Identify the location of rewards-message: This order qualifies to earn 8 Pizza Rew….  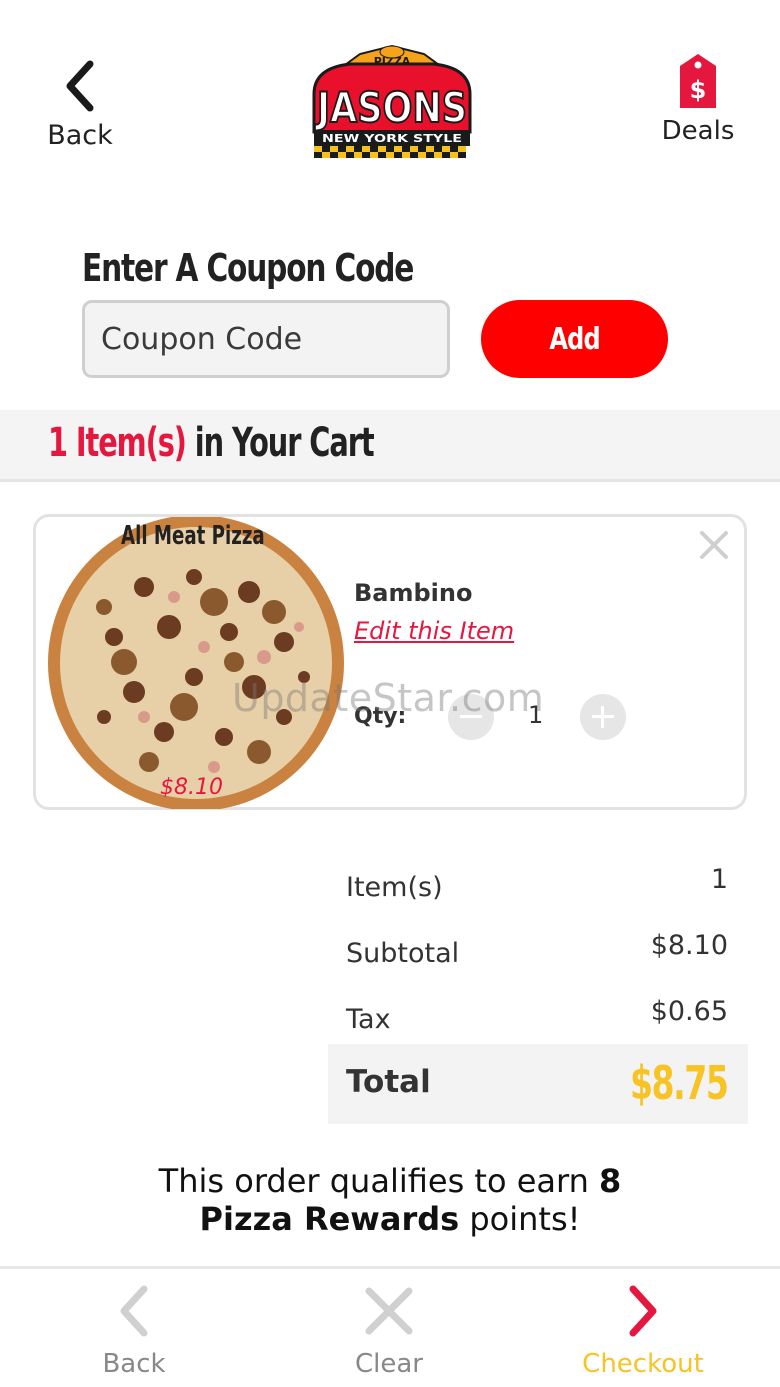
(390, 1200).